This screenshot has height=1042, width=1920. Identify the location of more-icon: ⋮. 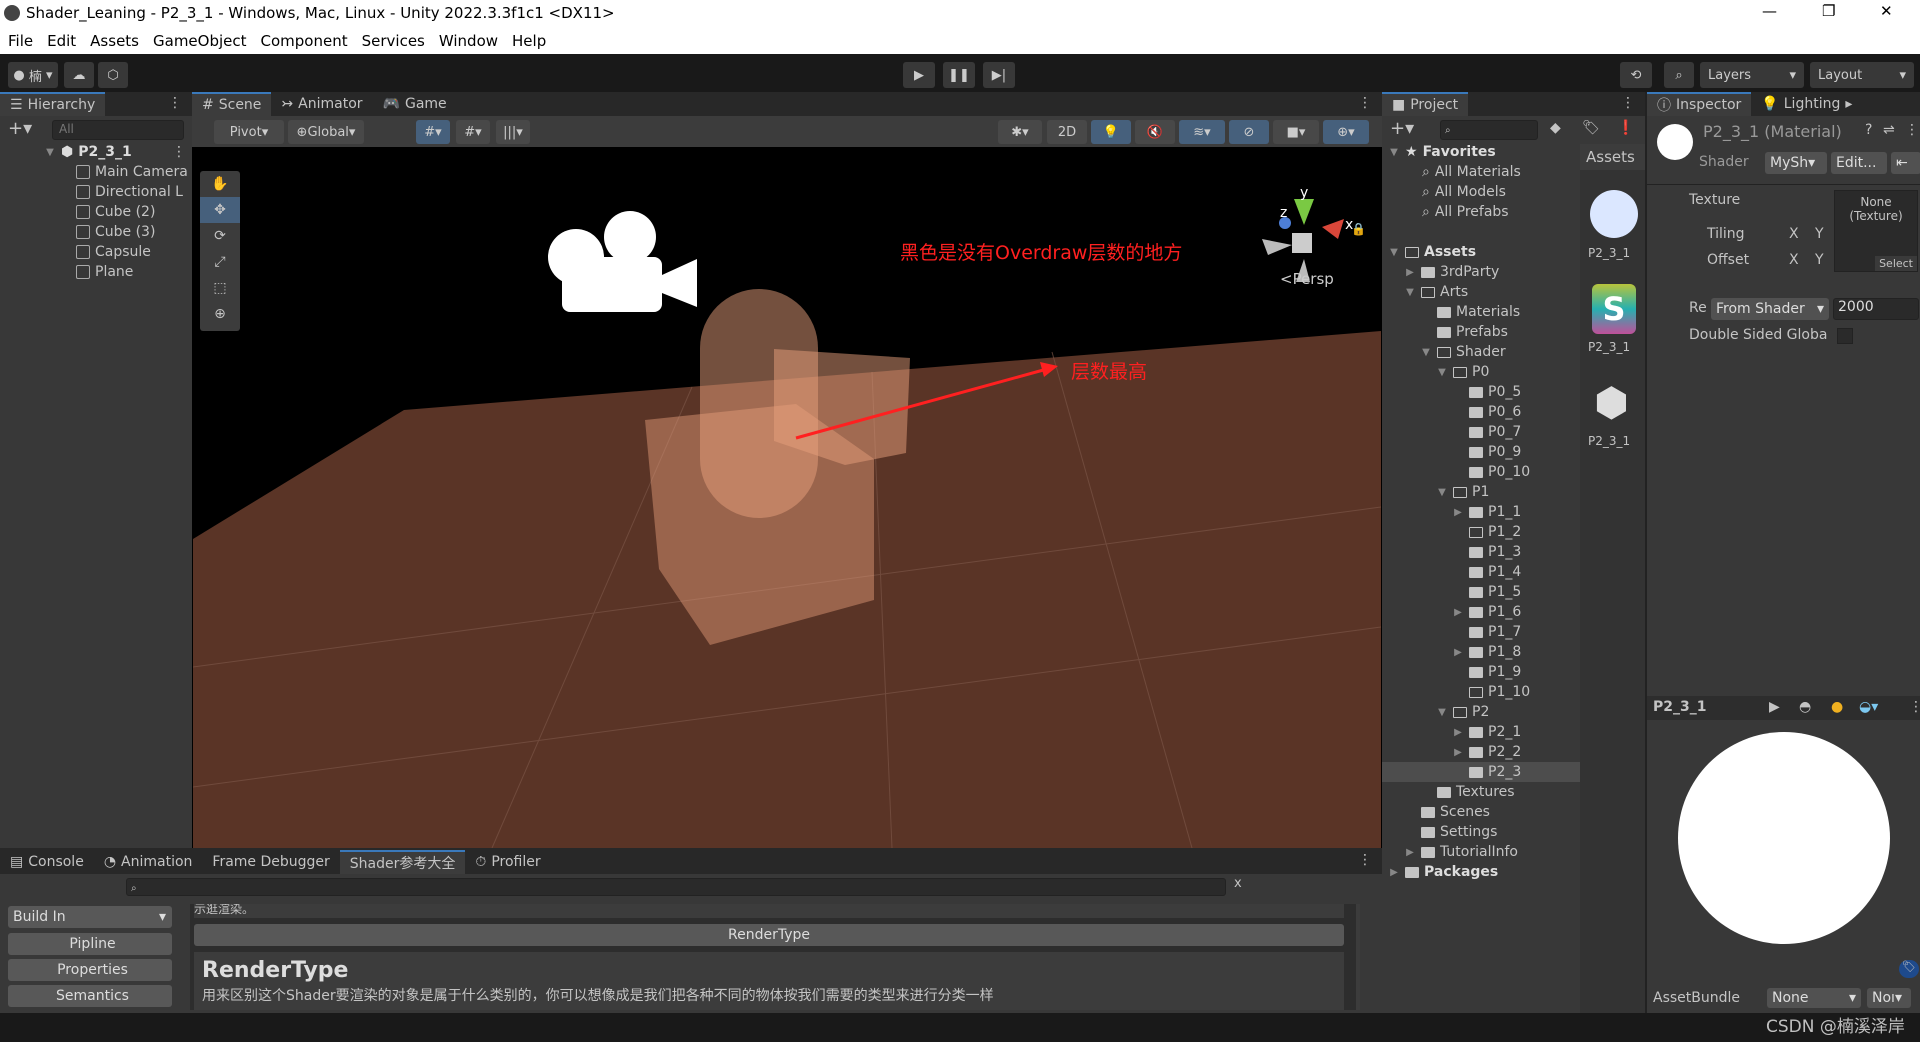
(1912, 130).